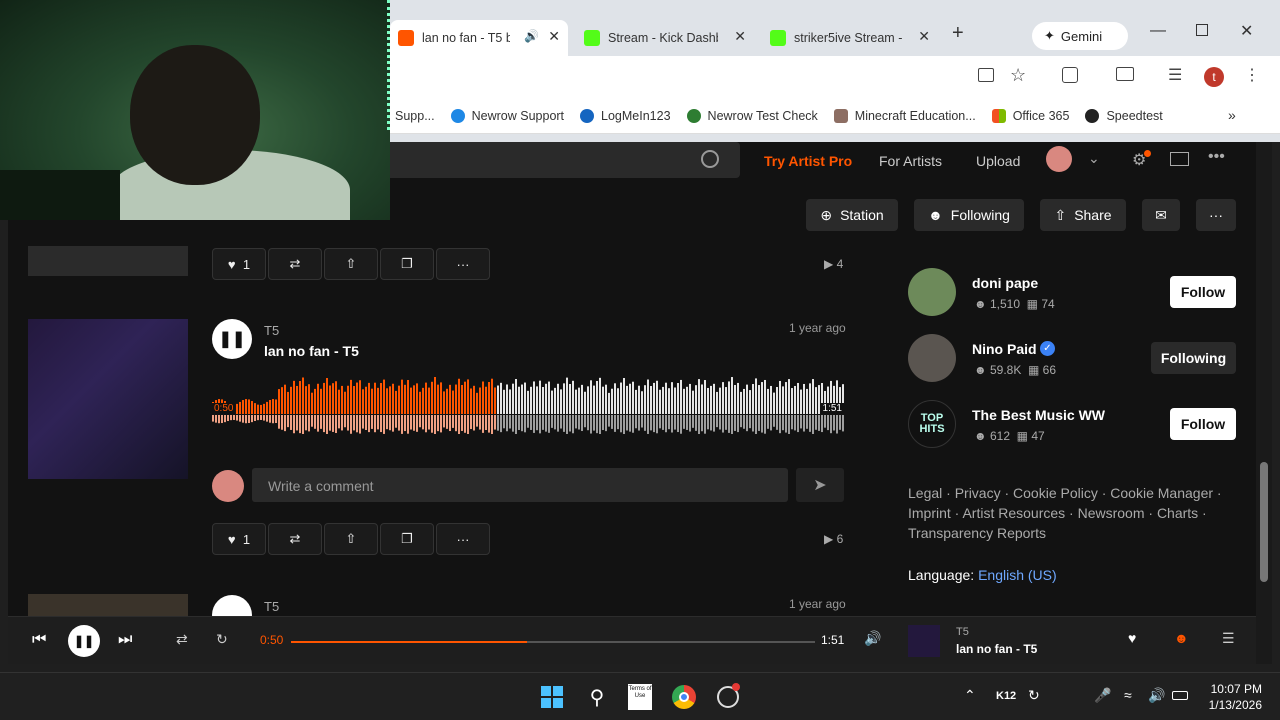  What do you see at coordinates (479, 38) in the screenshot?
I see `tab-soundcloud: lan no fan - T5 by 🔊 ✕` at bounding box center [479, 38].